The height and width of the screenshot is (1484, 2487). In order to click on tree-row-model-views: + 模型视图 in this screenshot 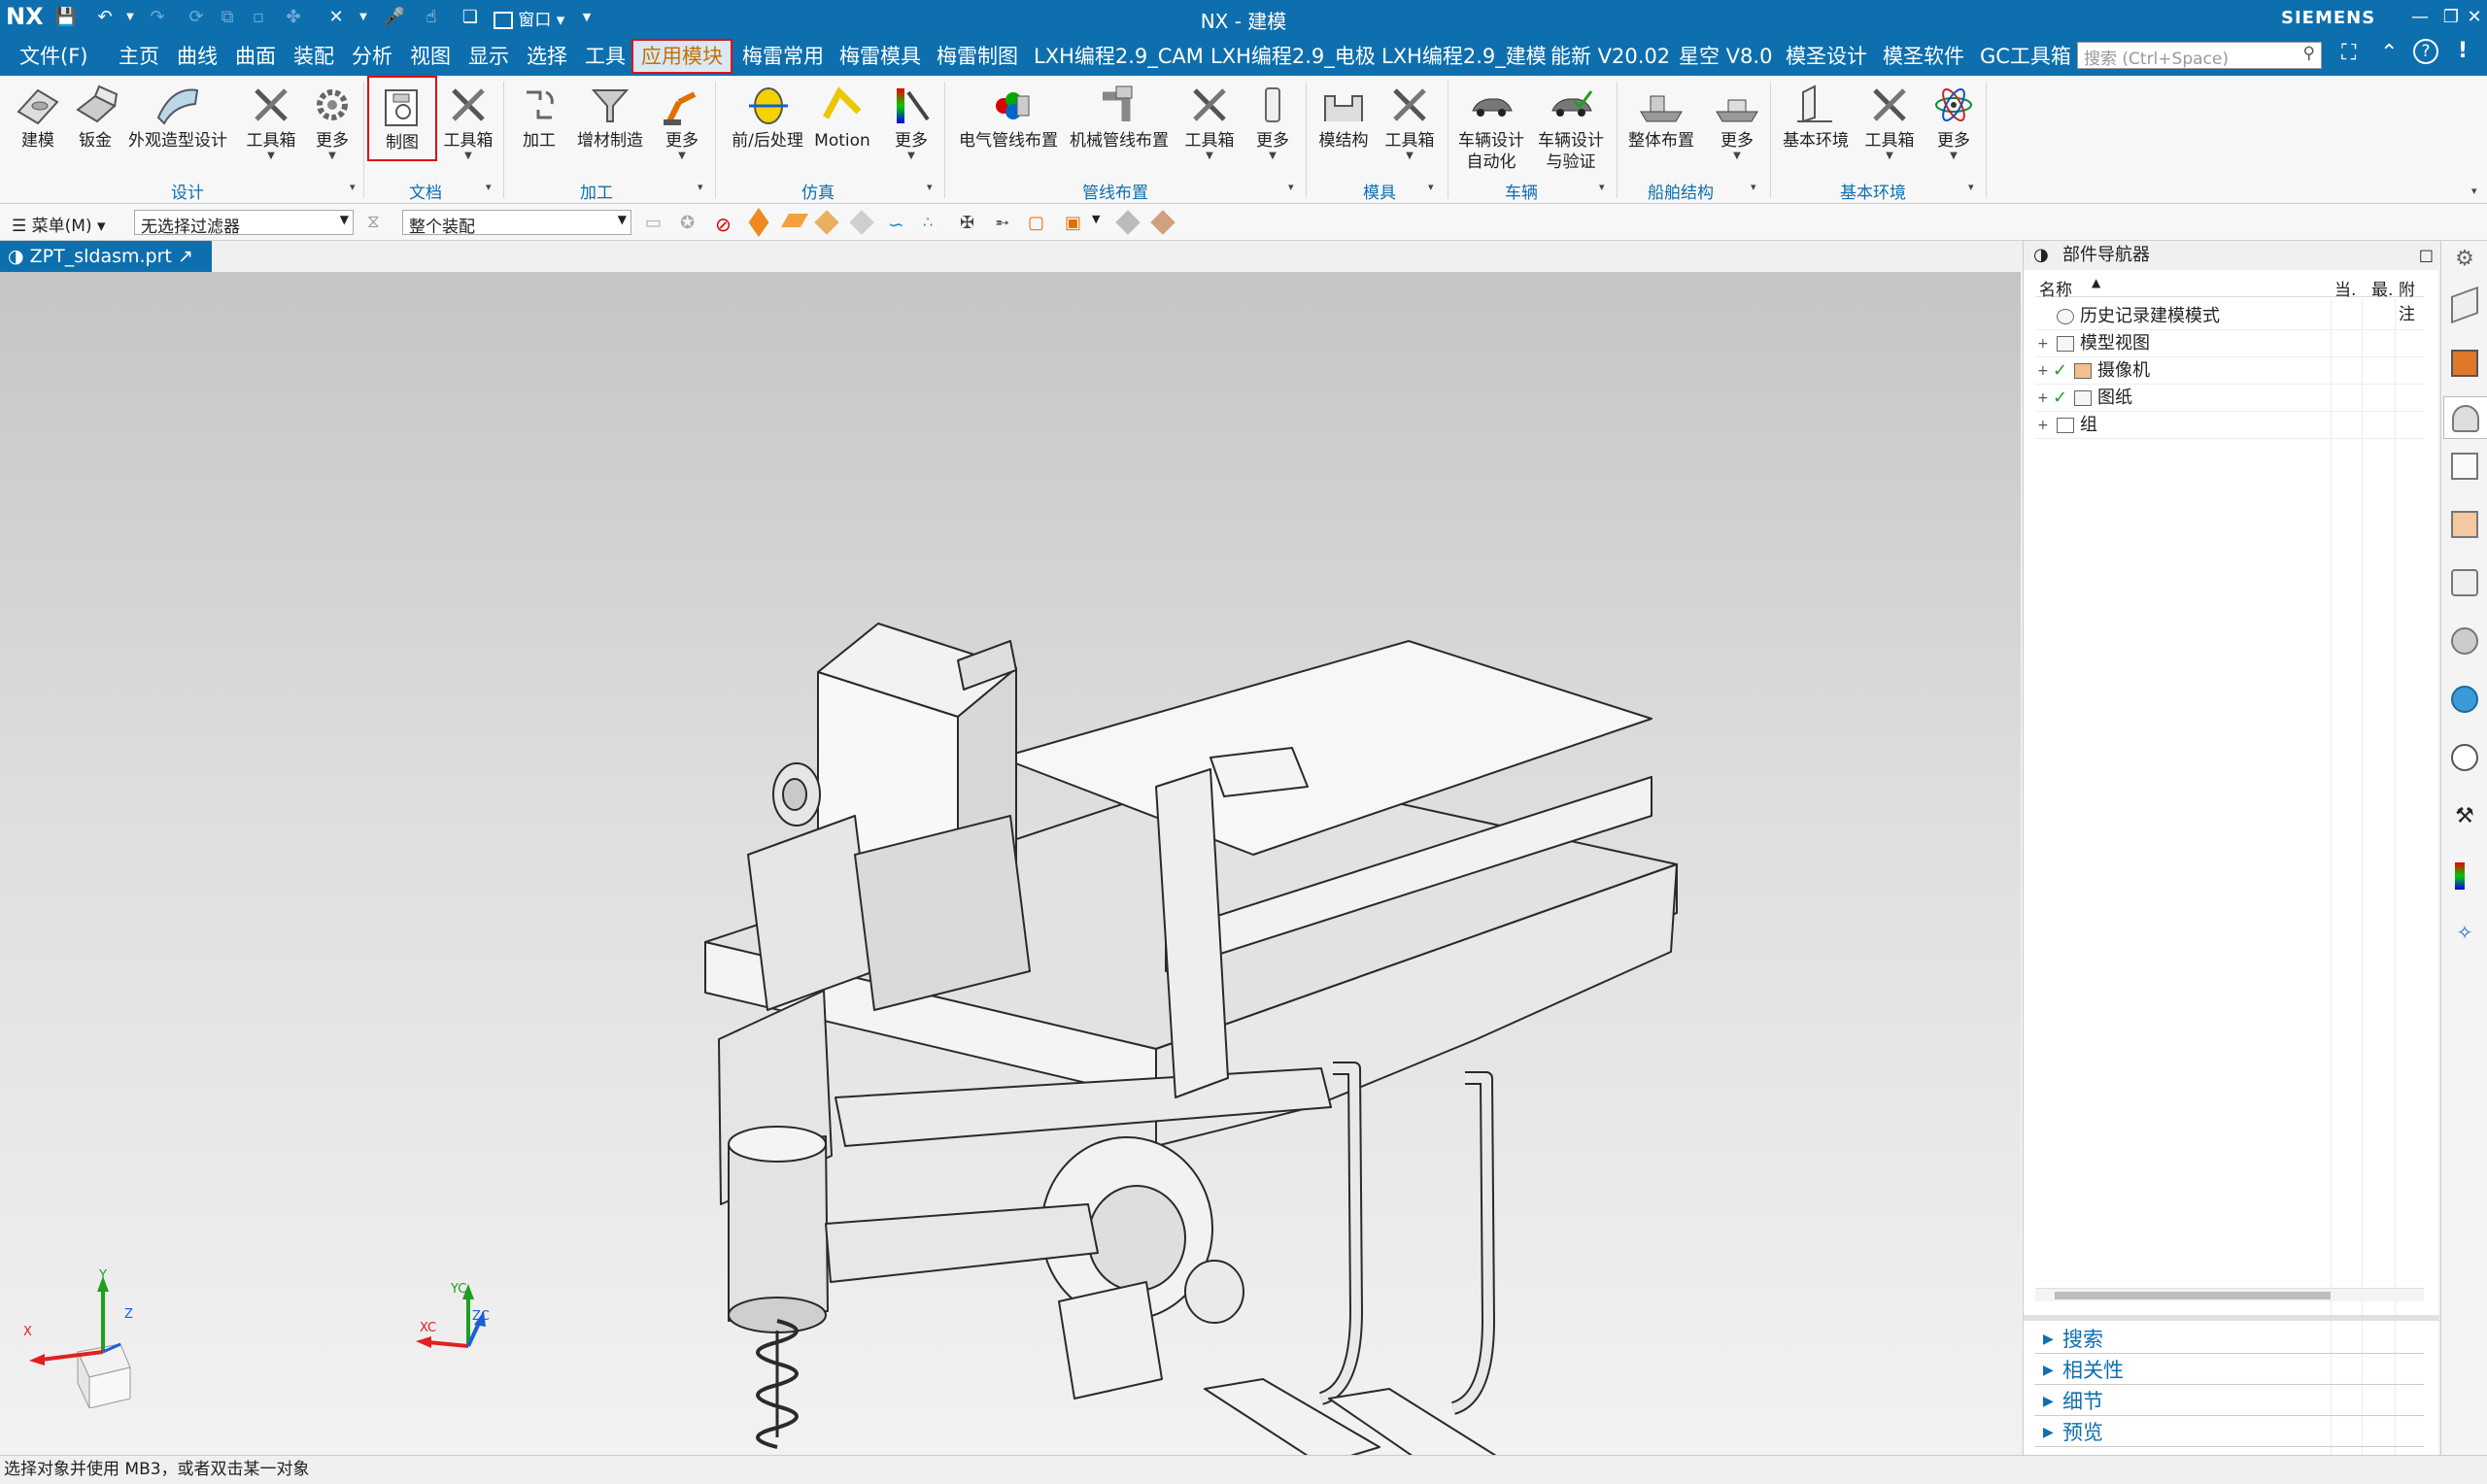, I will do `click(2229, 343)`.